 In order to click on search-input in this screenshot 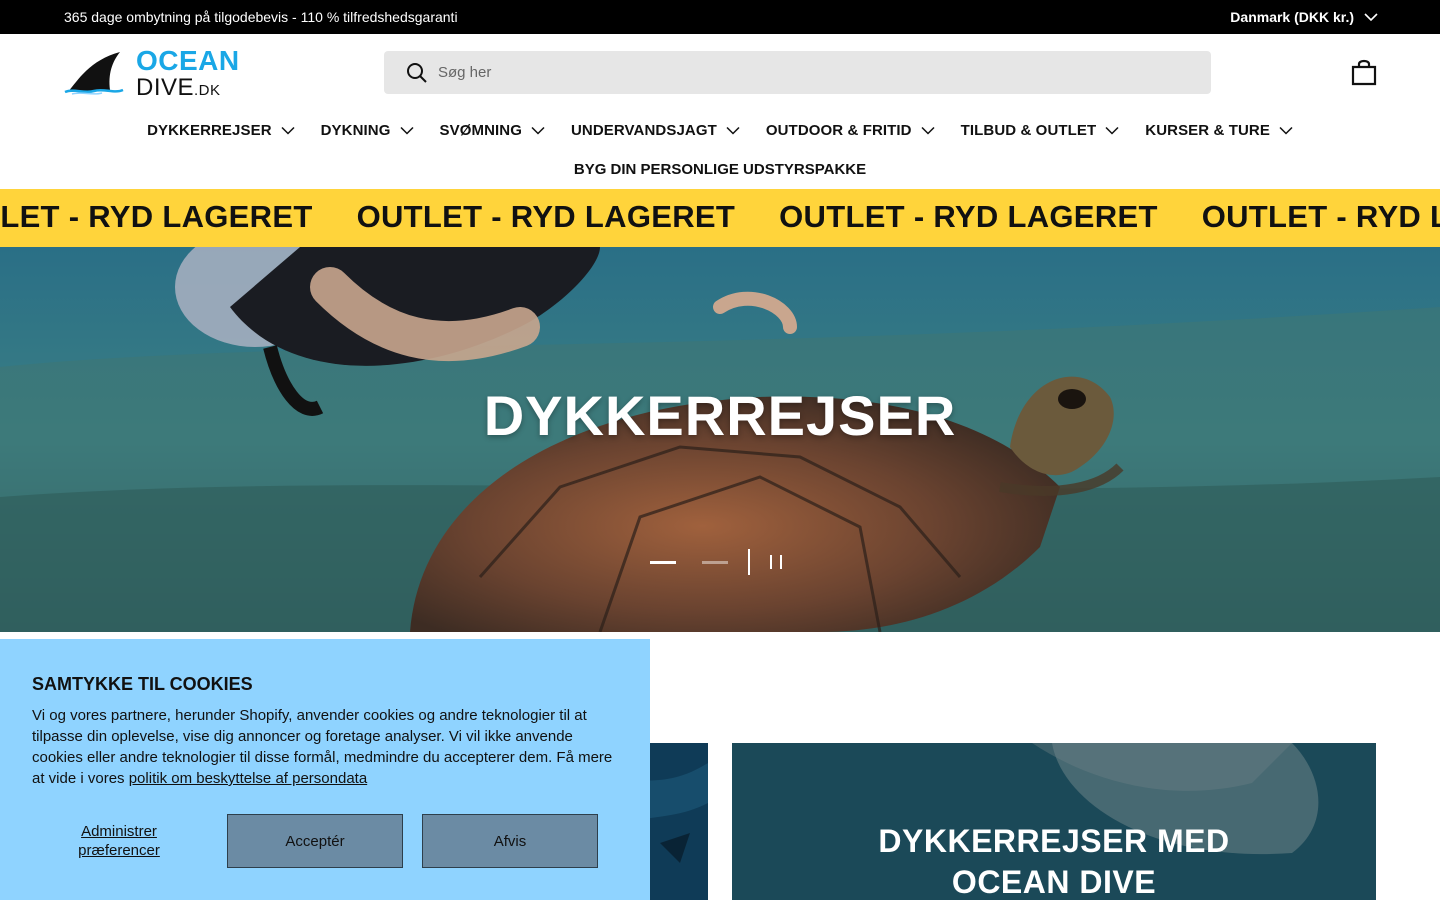, I will do `click(818, 72)`.